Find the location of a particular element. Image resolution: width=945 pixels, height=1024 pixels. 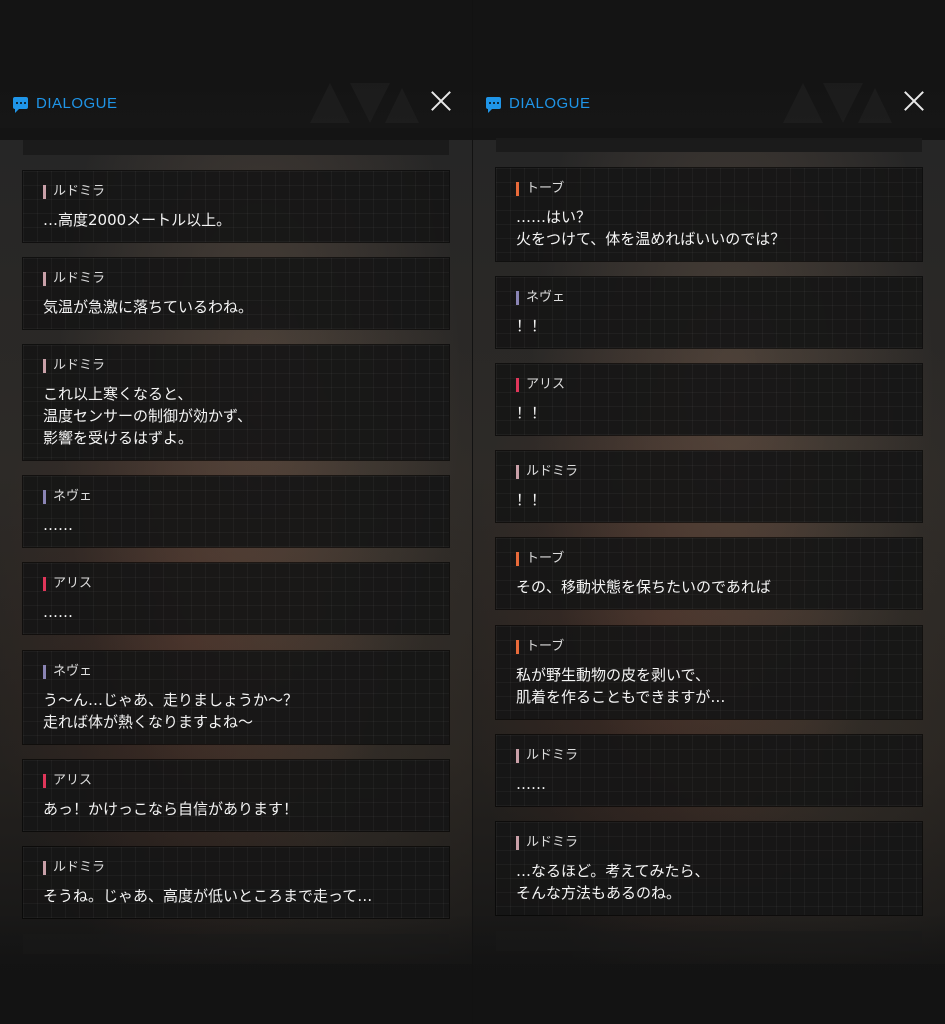

bottom-fade is located at coordinates (236, 969).